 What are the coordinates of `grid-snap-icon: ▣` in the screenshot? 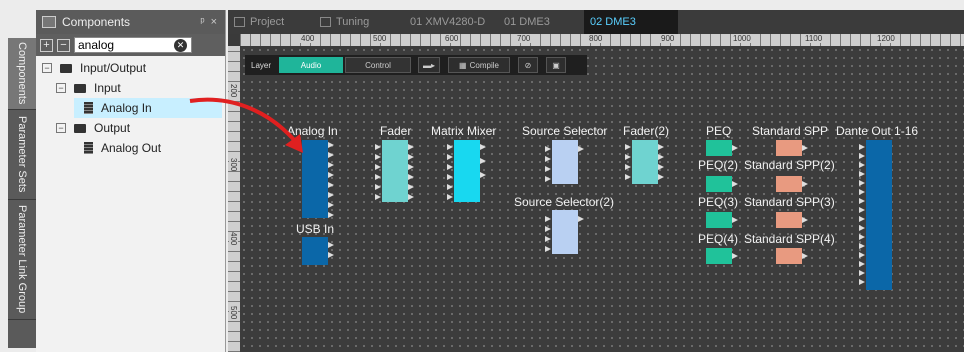 It's located at (556, 65).